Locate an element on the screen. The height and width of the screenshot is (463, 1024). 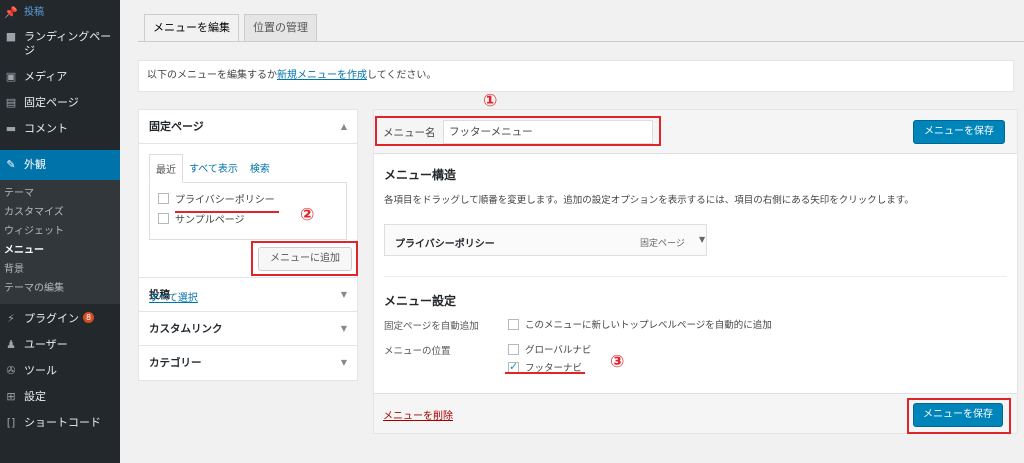
tab-divider is located at coordinates (581, 41).